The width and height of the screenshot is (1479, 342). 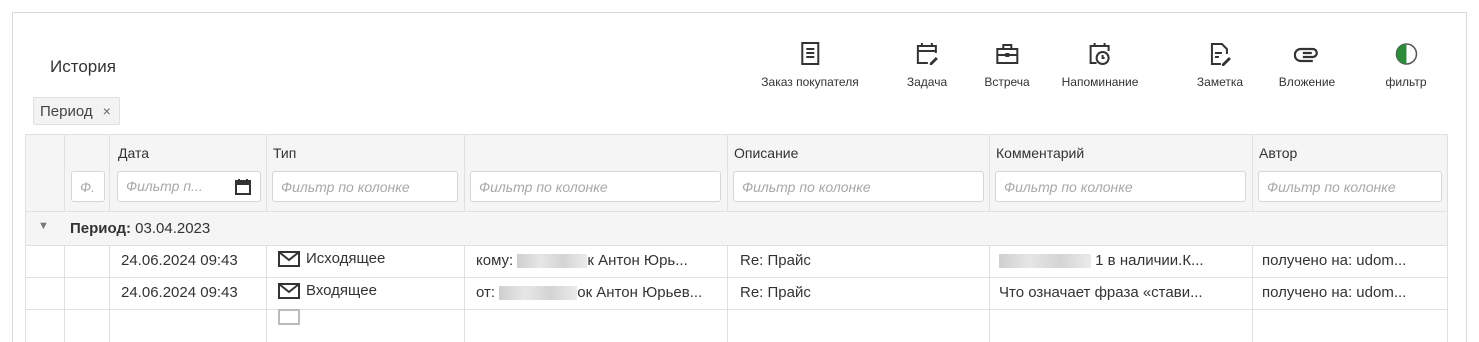 I want to click on row-party-prefix: от:, so click(x=486, y=292).